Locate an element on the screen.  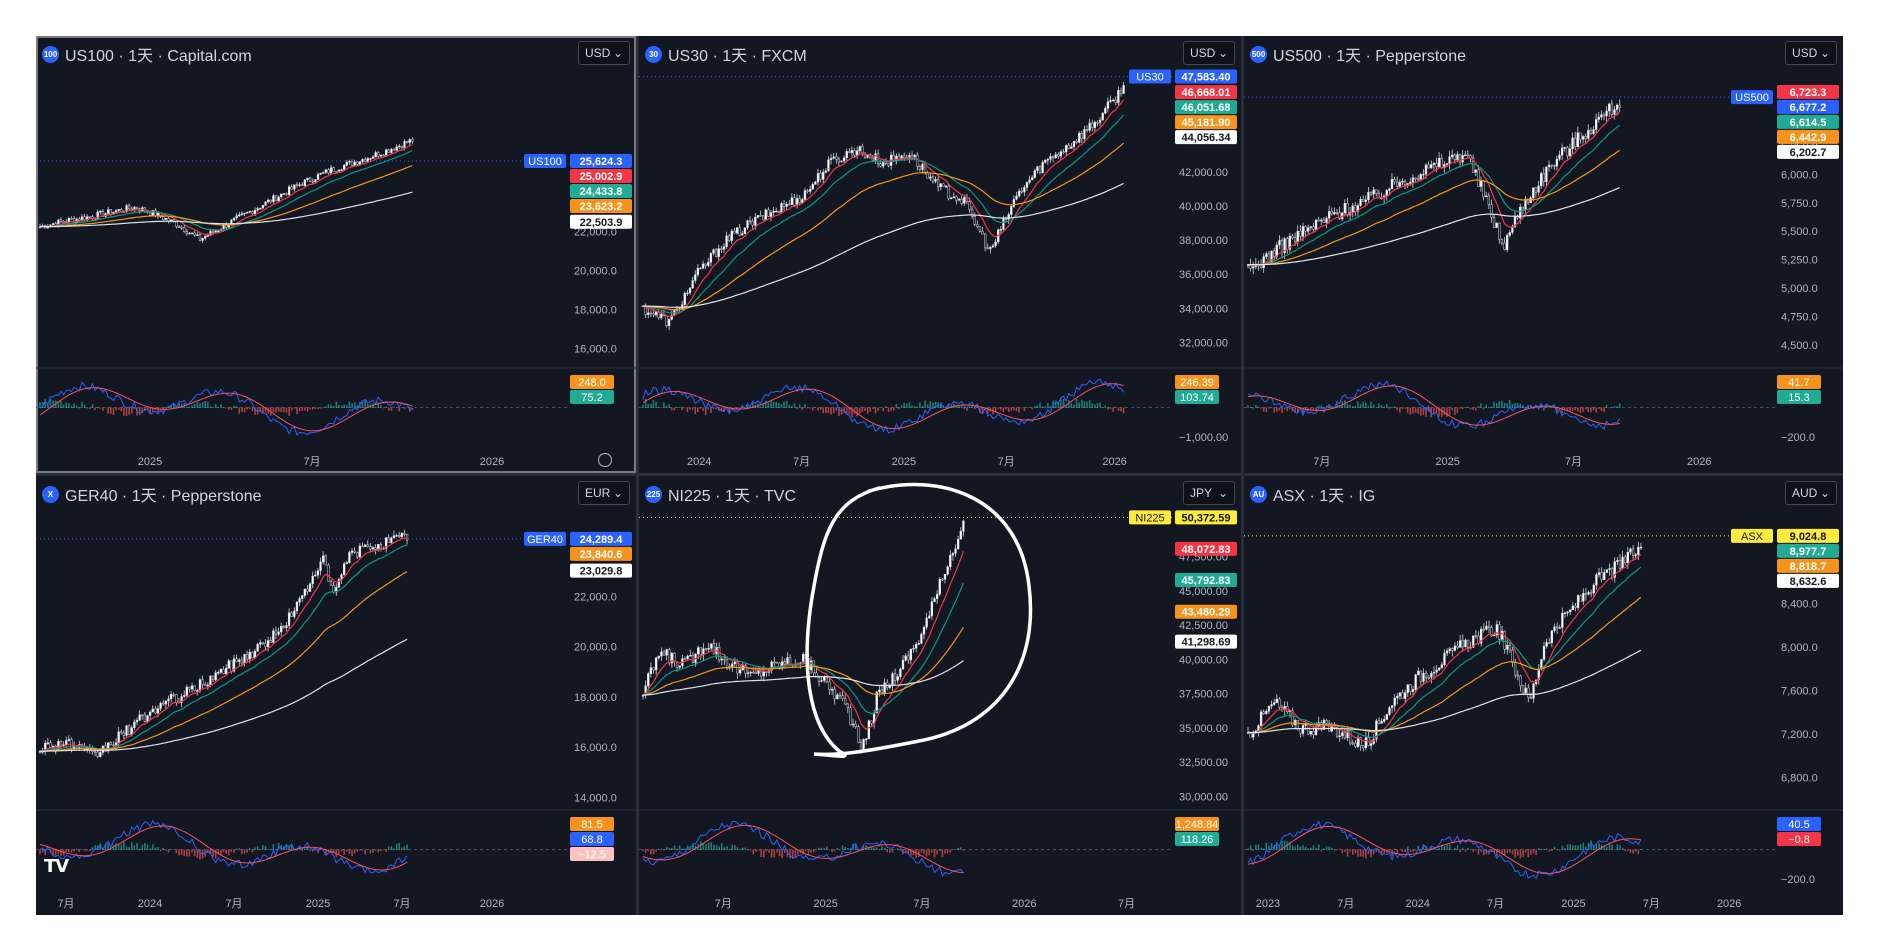
chart-title: 500 US500 · 1天 · Pepperstone is located at coordinates (1358, 54).